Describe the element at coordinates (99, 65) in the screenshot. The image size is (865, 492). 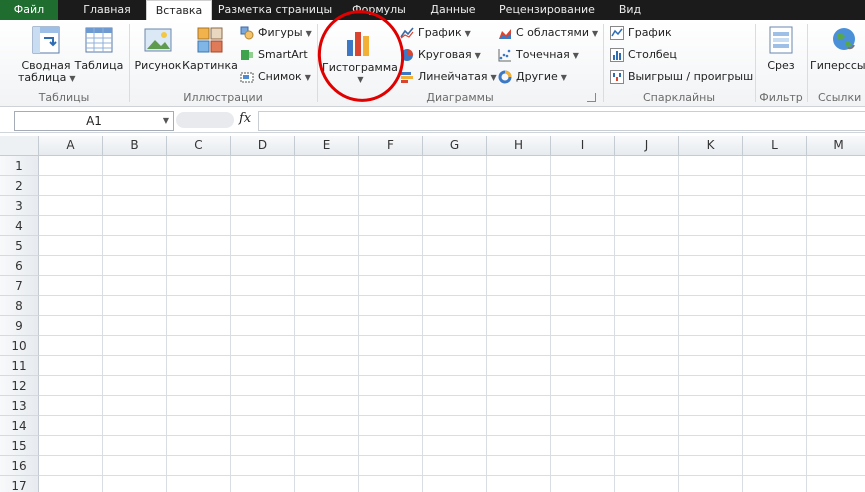
I see `table-label: Таблица` at that location.